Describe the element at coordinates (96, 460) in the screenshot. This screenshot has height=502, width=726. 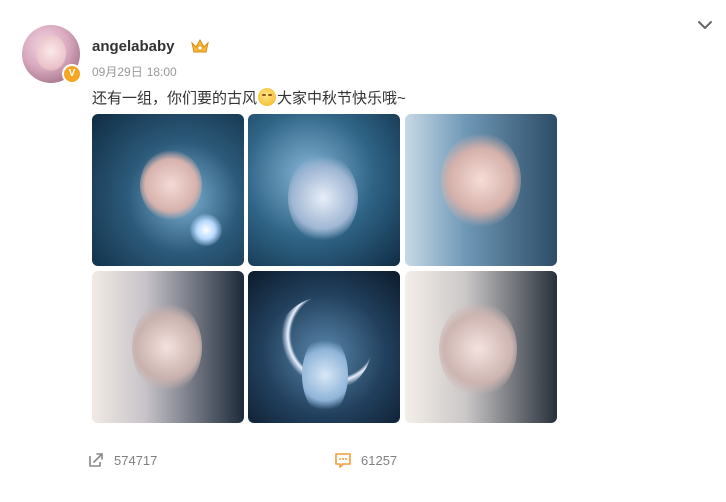
I see `share-icon` at that location.